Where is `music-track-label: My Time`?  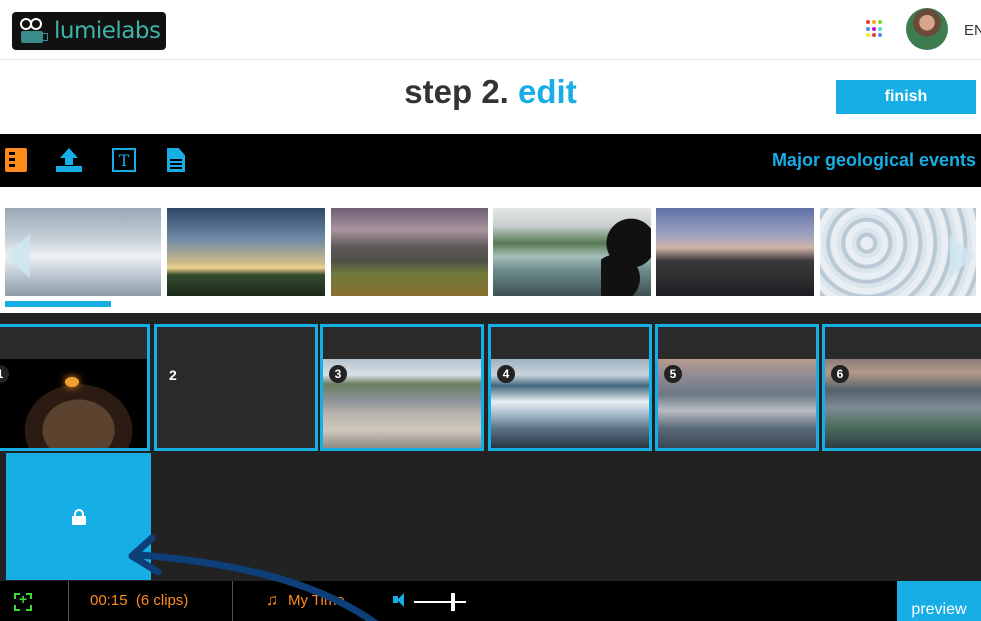
music-track-label: My Time is located at coordinates (316, 600).